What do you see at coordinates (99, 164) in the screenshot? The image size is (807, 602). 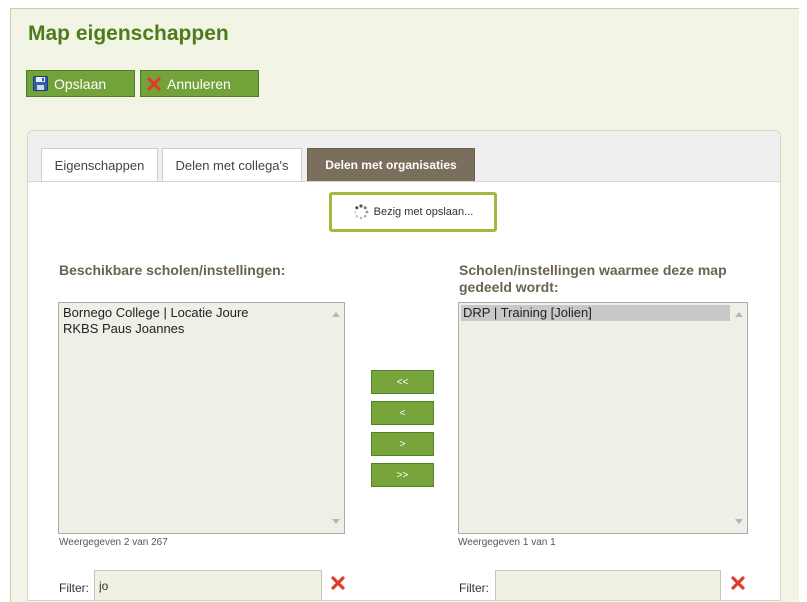 I see `tab-eigenschappen: Eigenschappen` at bounding box center [99, 164].